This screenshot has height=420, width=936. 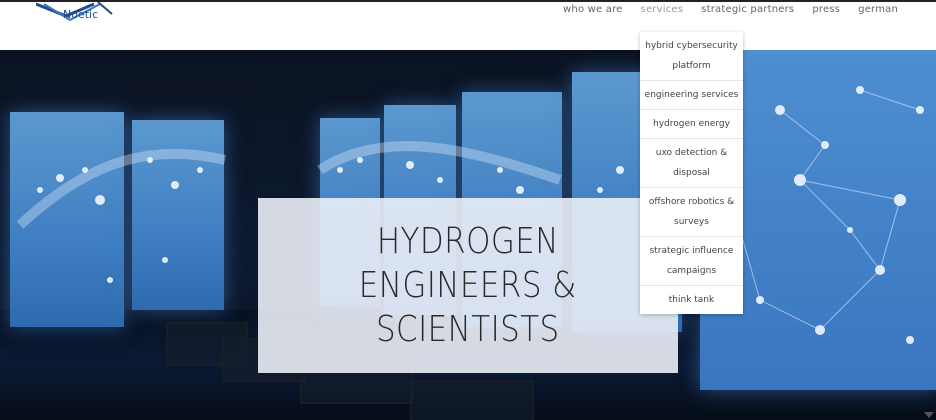 What do you see at coordinates (747, 9) in the screenshot?
I see `nav-strategic-partners: strategic partners` at bounding box center [747, 9].